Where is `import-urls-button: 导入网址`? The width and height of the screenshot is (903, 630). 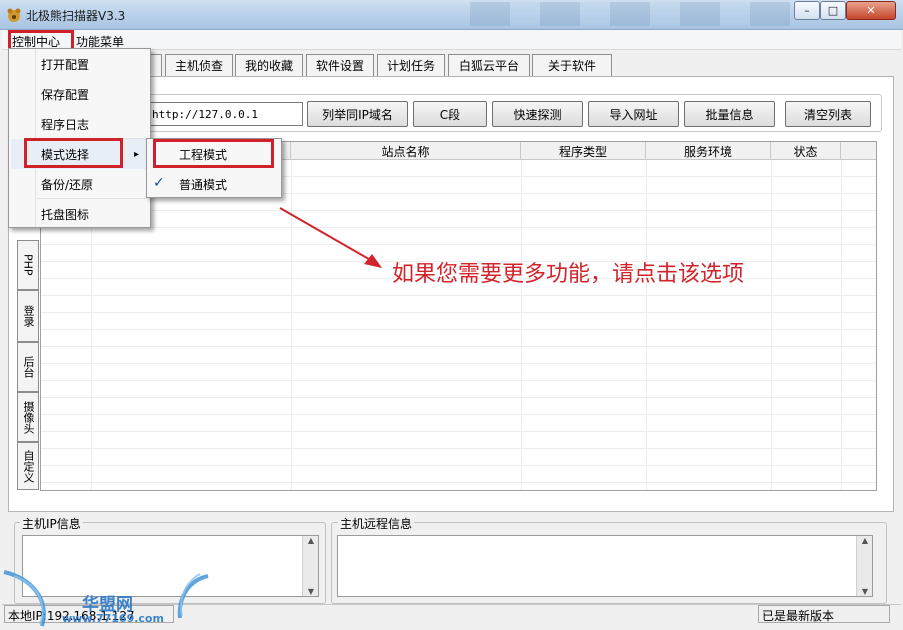
import-urls-button: 导入网址 is located at coordinates (633, 114).